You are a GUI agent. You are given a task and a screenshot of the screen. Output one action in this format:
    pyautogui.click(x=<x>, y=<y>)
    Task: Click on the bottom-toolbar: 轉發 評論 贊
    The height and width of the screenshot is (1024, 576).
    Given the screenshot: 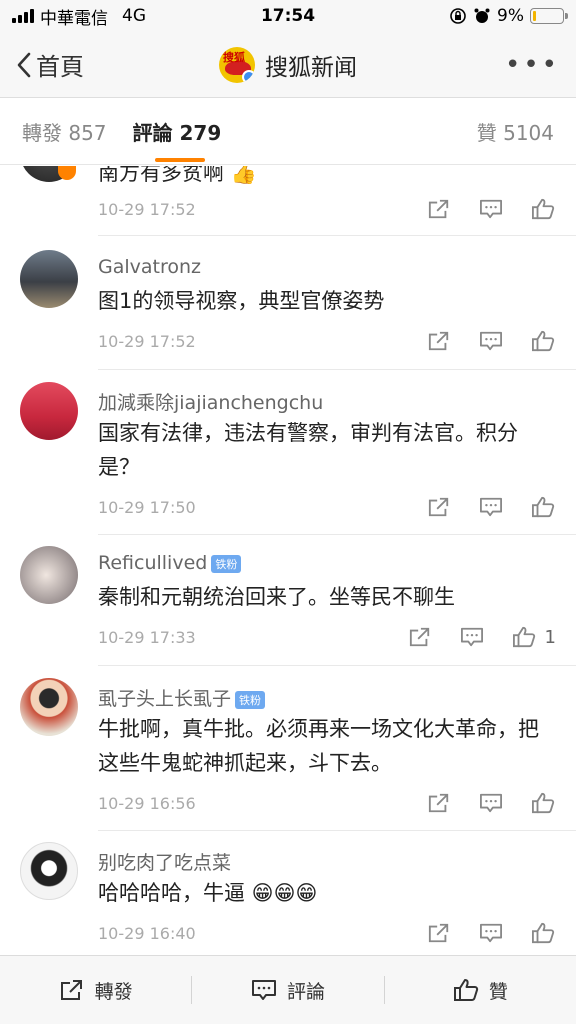 What is the action you would take?
    pyautogui.click(x=288, y=989)
    